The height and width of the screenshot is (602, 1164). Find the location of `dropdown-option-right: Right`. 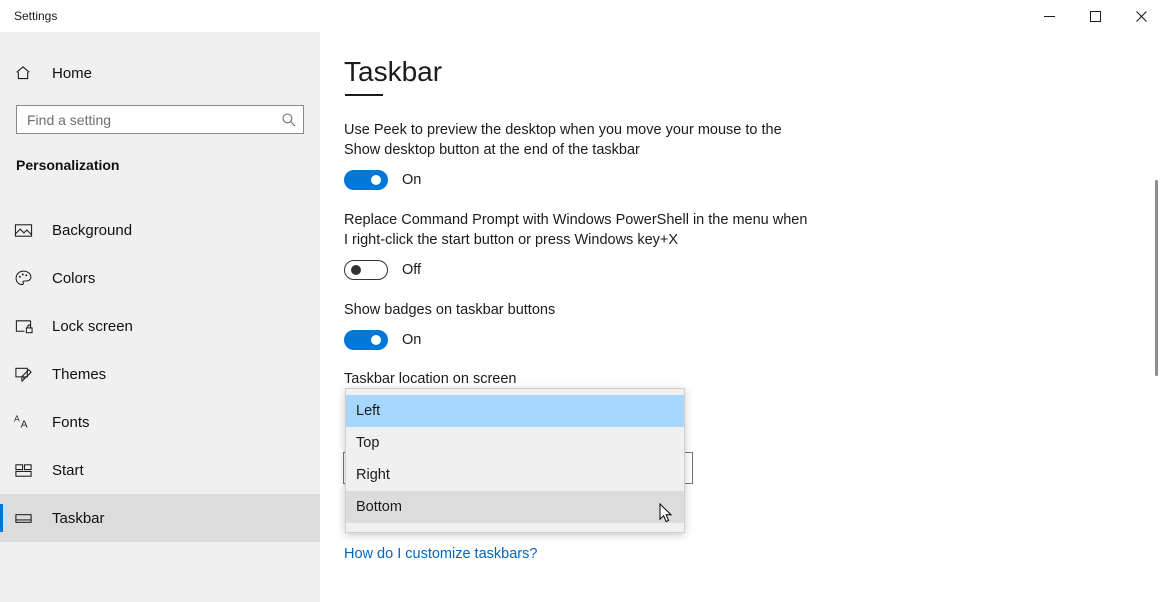

dropdown-option-right: Right is located at coordinates (515, 475).